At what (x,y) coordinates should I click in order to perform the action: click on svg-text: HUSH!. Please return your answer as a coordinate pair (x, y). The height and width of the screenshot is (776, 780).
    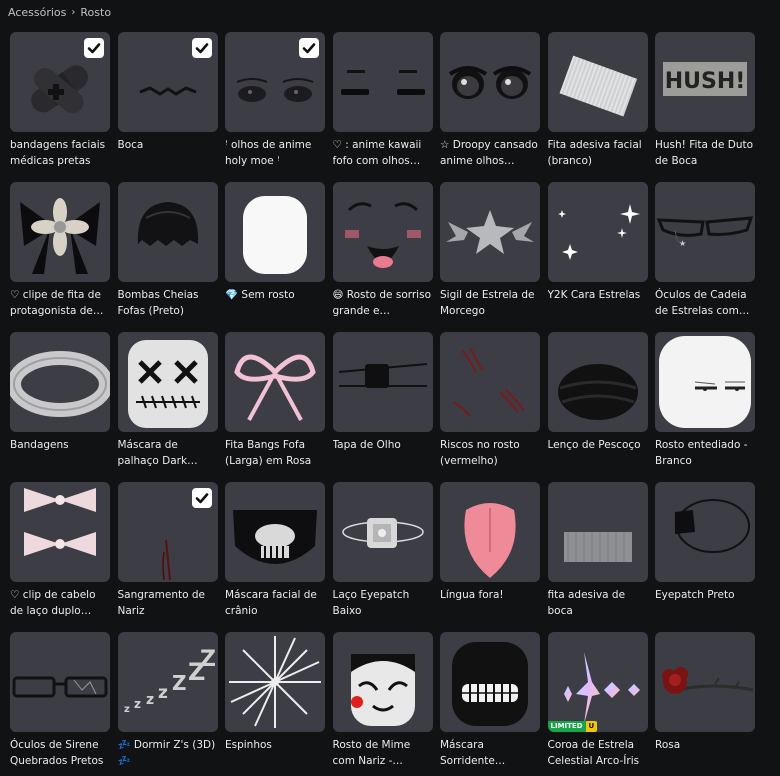
    Looking at the image, I should click on (705, 81).